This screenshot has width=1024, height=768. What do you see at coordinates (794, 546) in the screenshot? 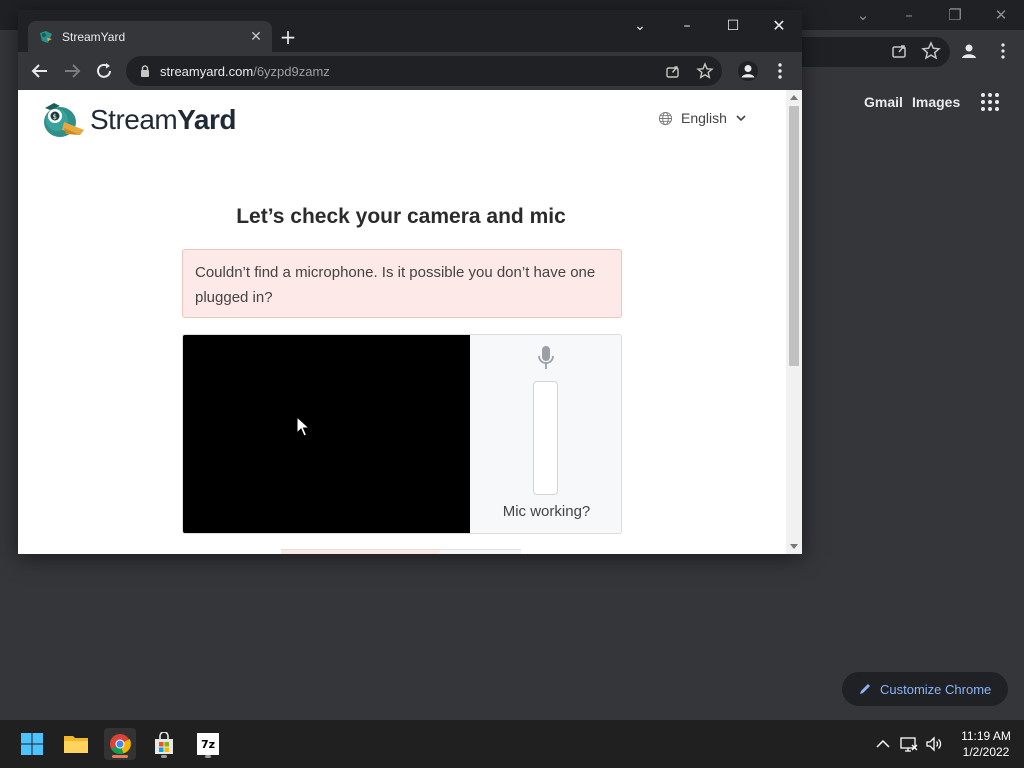
I see `scroll-down-arrow-icon` at bounding box center [794, 546].